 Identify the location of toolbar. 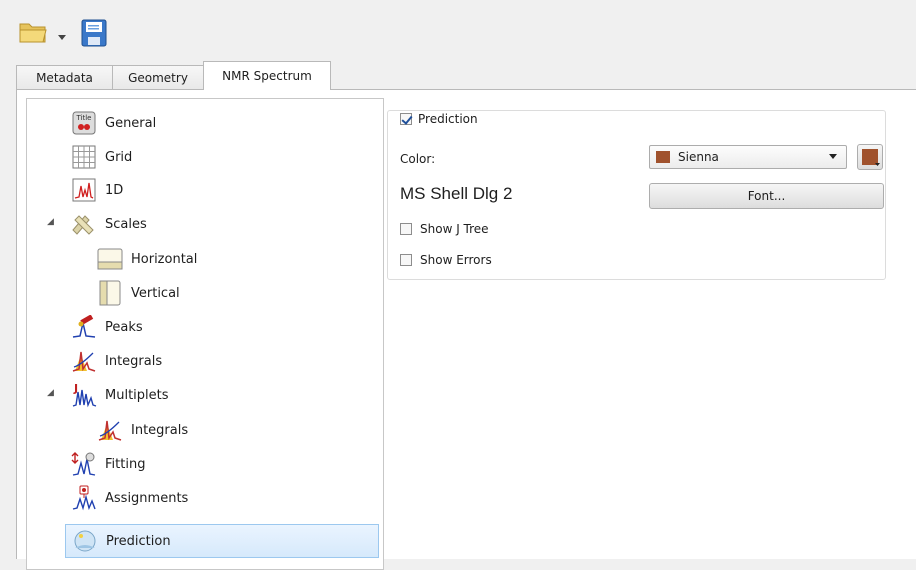
(458, 31).